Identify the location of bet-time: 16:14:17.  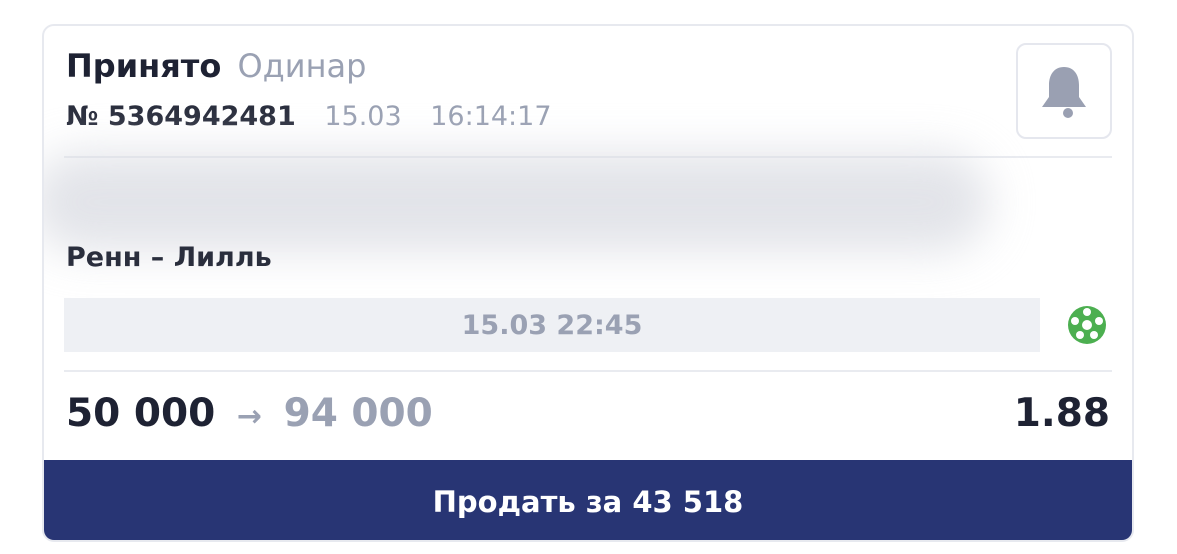
(491, 116).